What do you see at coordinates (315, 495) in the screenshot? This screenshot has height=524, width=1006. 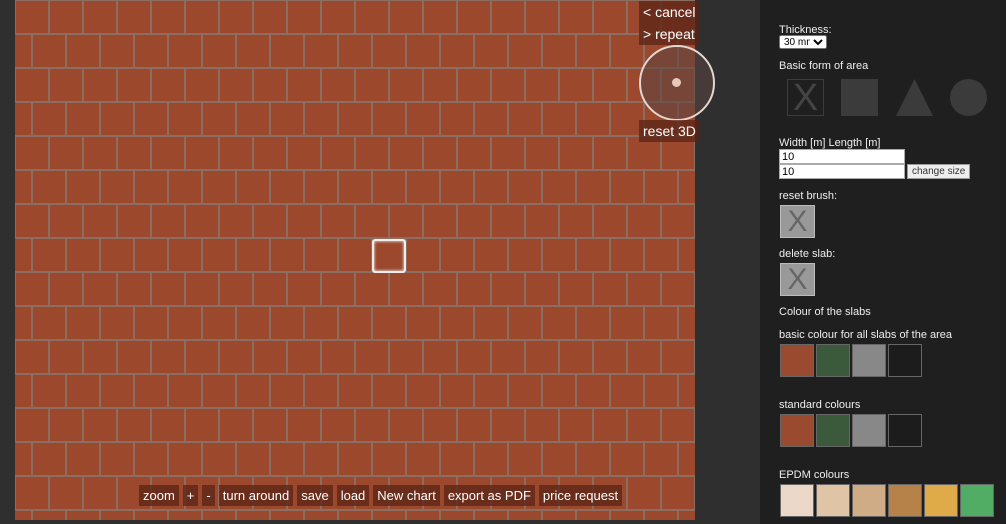 I see `save-button: save` at bounding box center [315, 495].